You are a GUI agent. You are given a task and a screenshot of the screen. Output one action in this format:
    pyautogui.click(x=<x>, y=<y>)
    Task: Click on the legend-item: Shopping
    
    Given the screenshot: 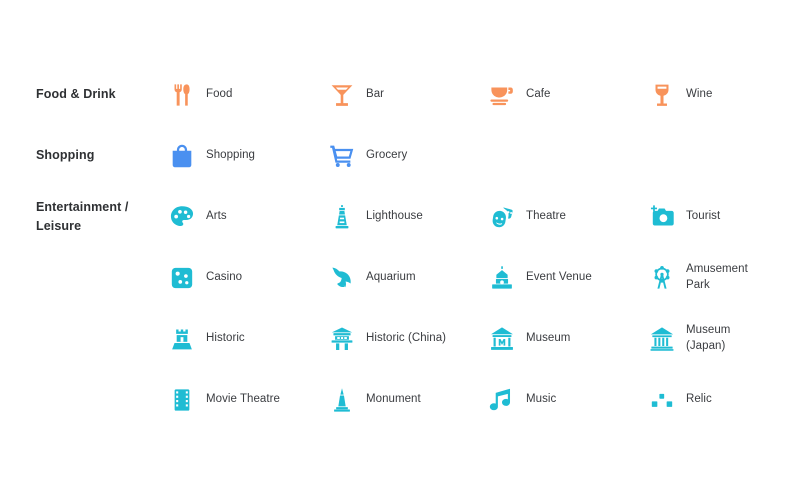 What is the action you would take?
    pyautogui.click(x=243, y=155)
    